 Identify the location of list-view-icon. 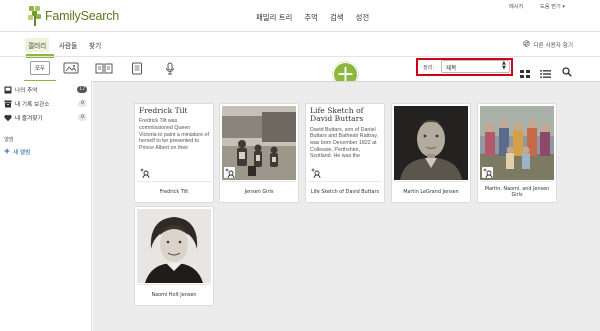
(545, 72).